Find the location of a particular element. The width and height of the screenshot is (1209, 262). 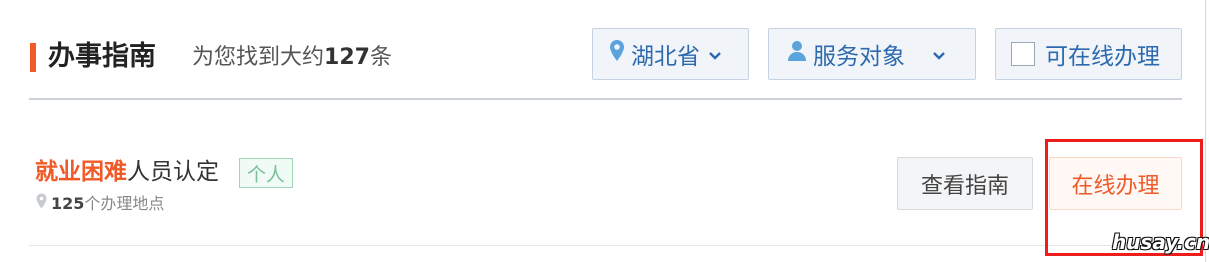

watermark-text: husay.cn is located at coordinates (1160, 242).